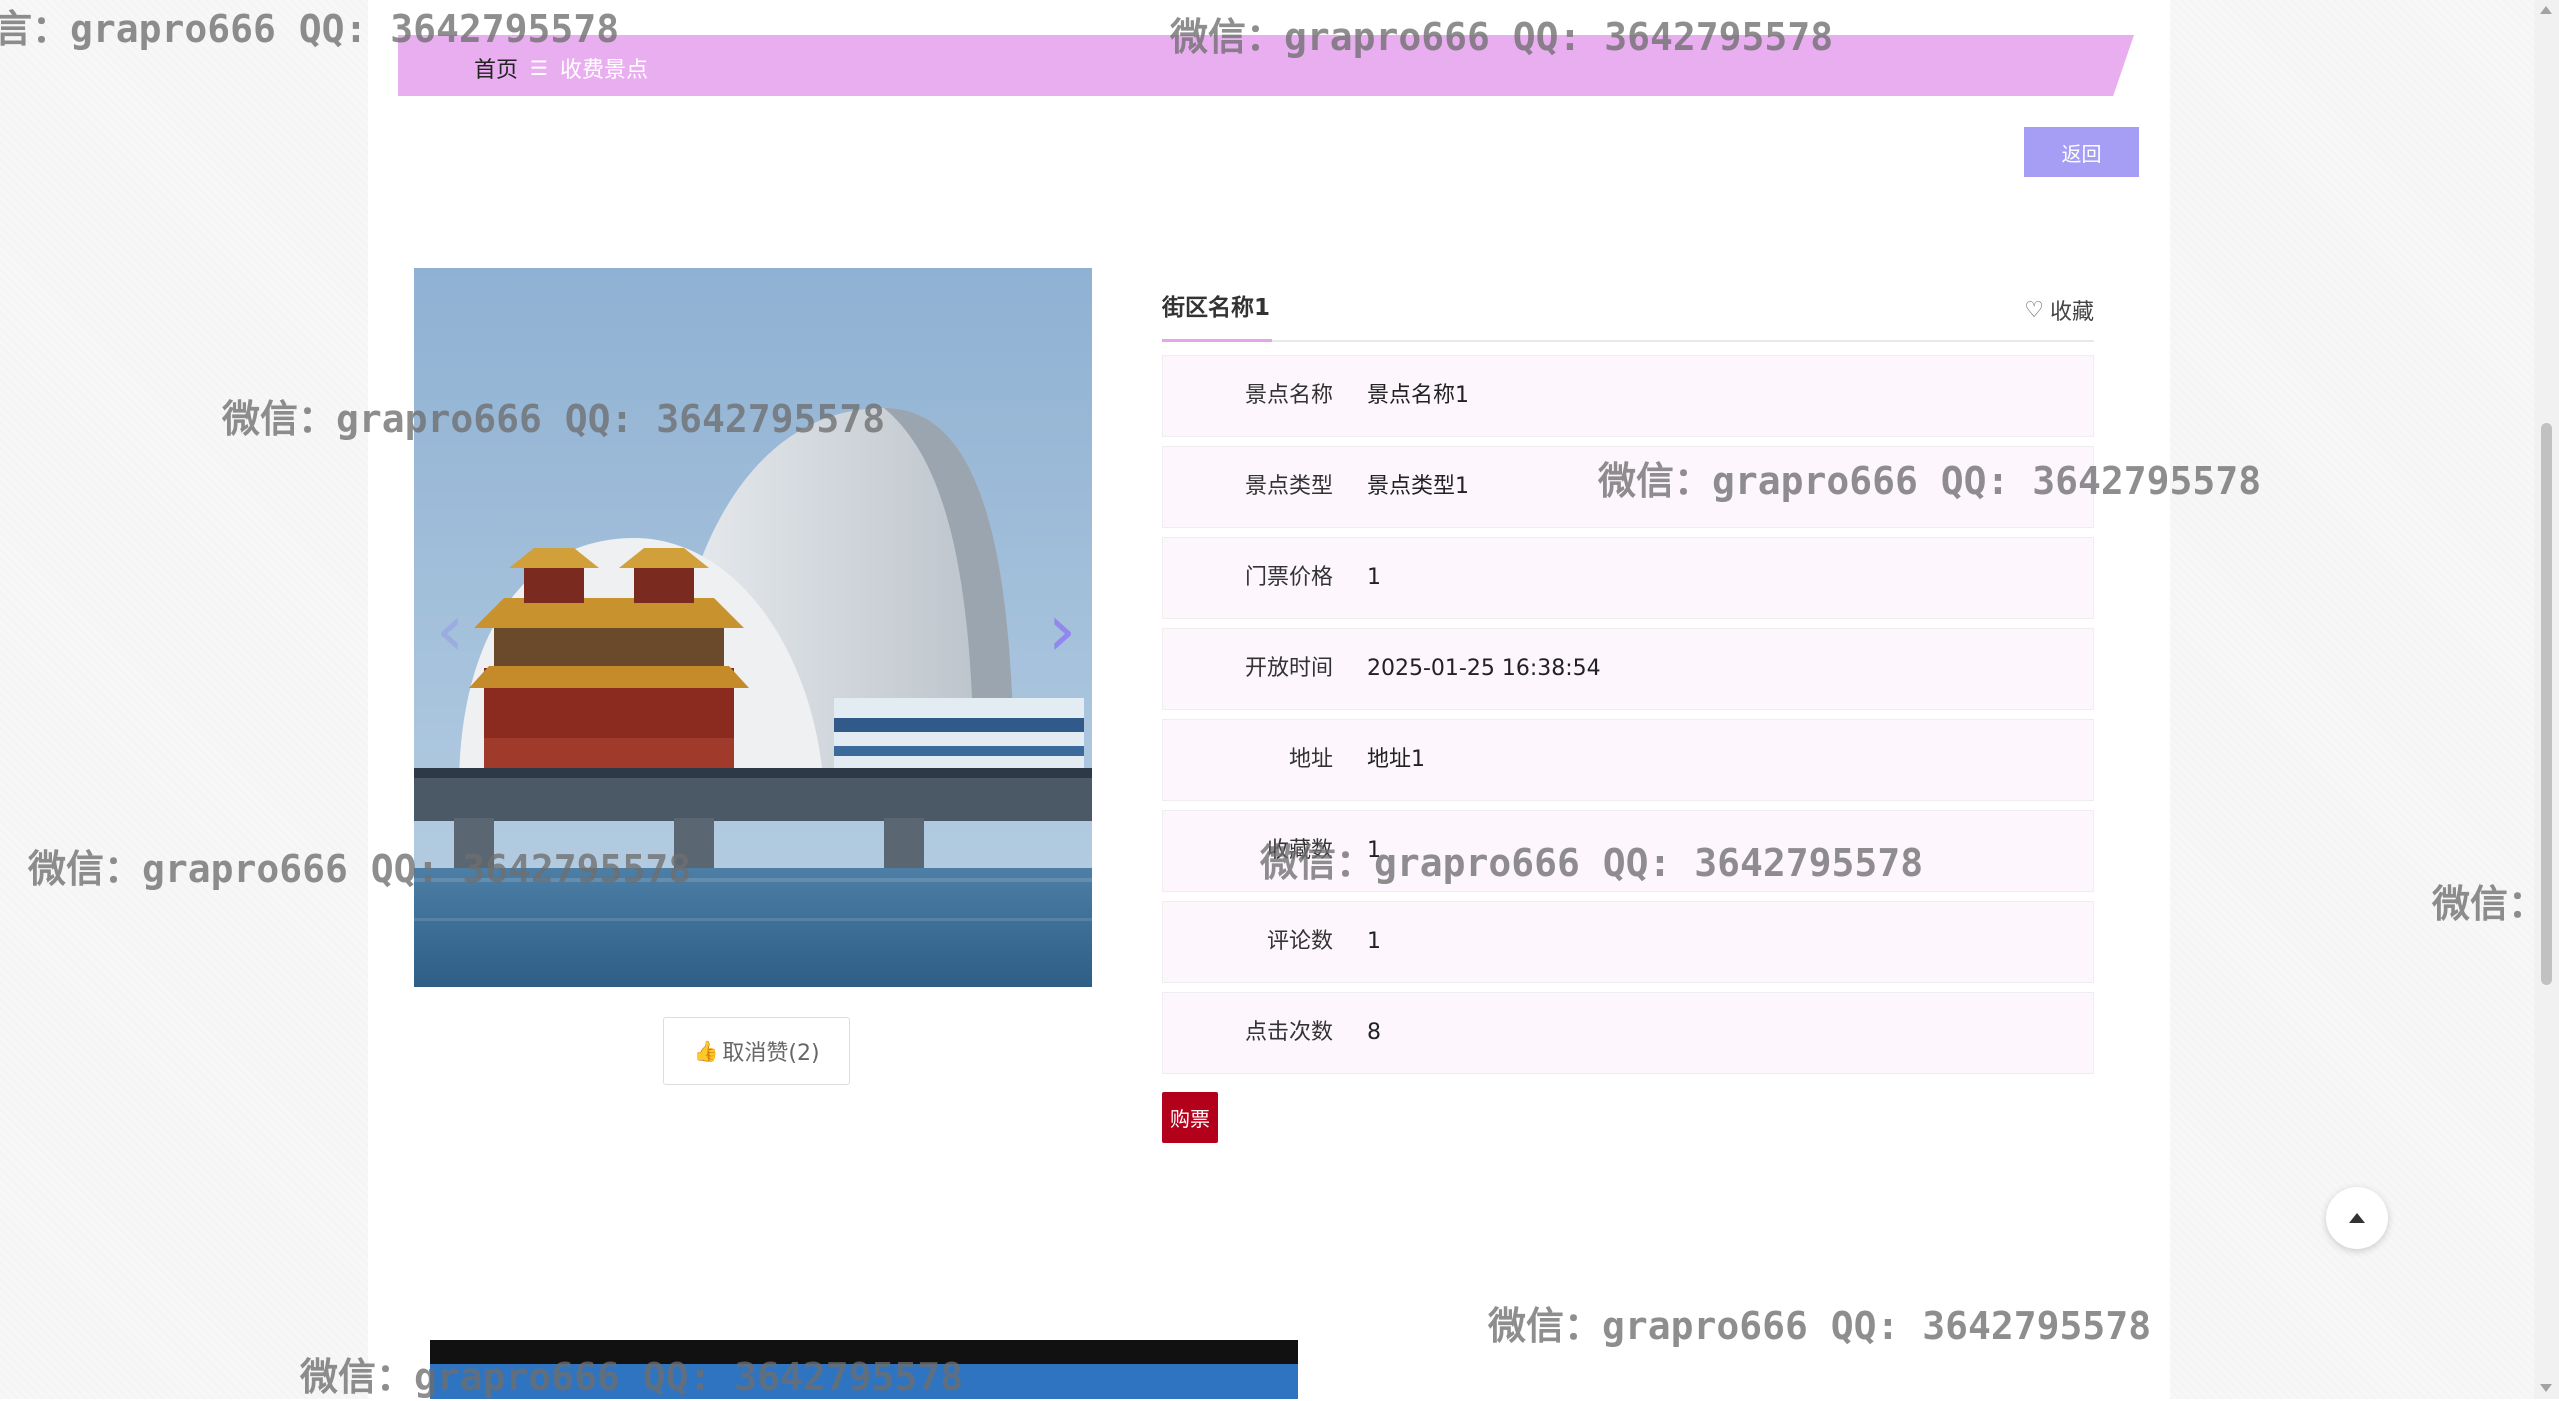  Describe the element at coordinates (706, 1051) in the screenshot. I see `thumbs-up-icon: 👍` at that location.